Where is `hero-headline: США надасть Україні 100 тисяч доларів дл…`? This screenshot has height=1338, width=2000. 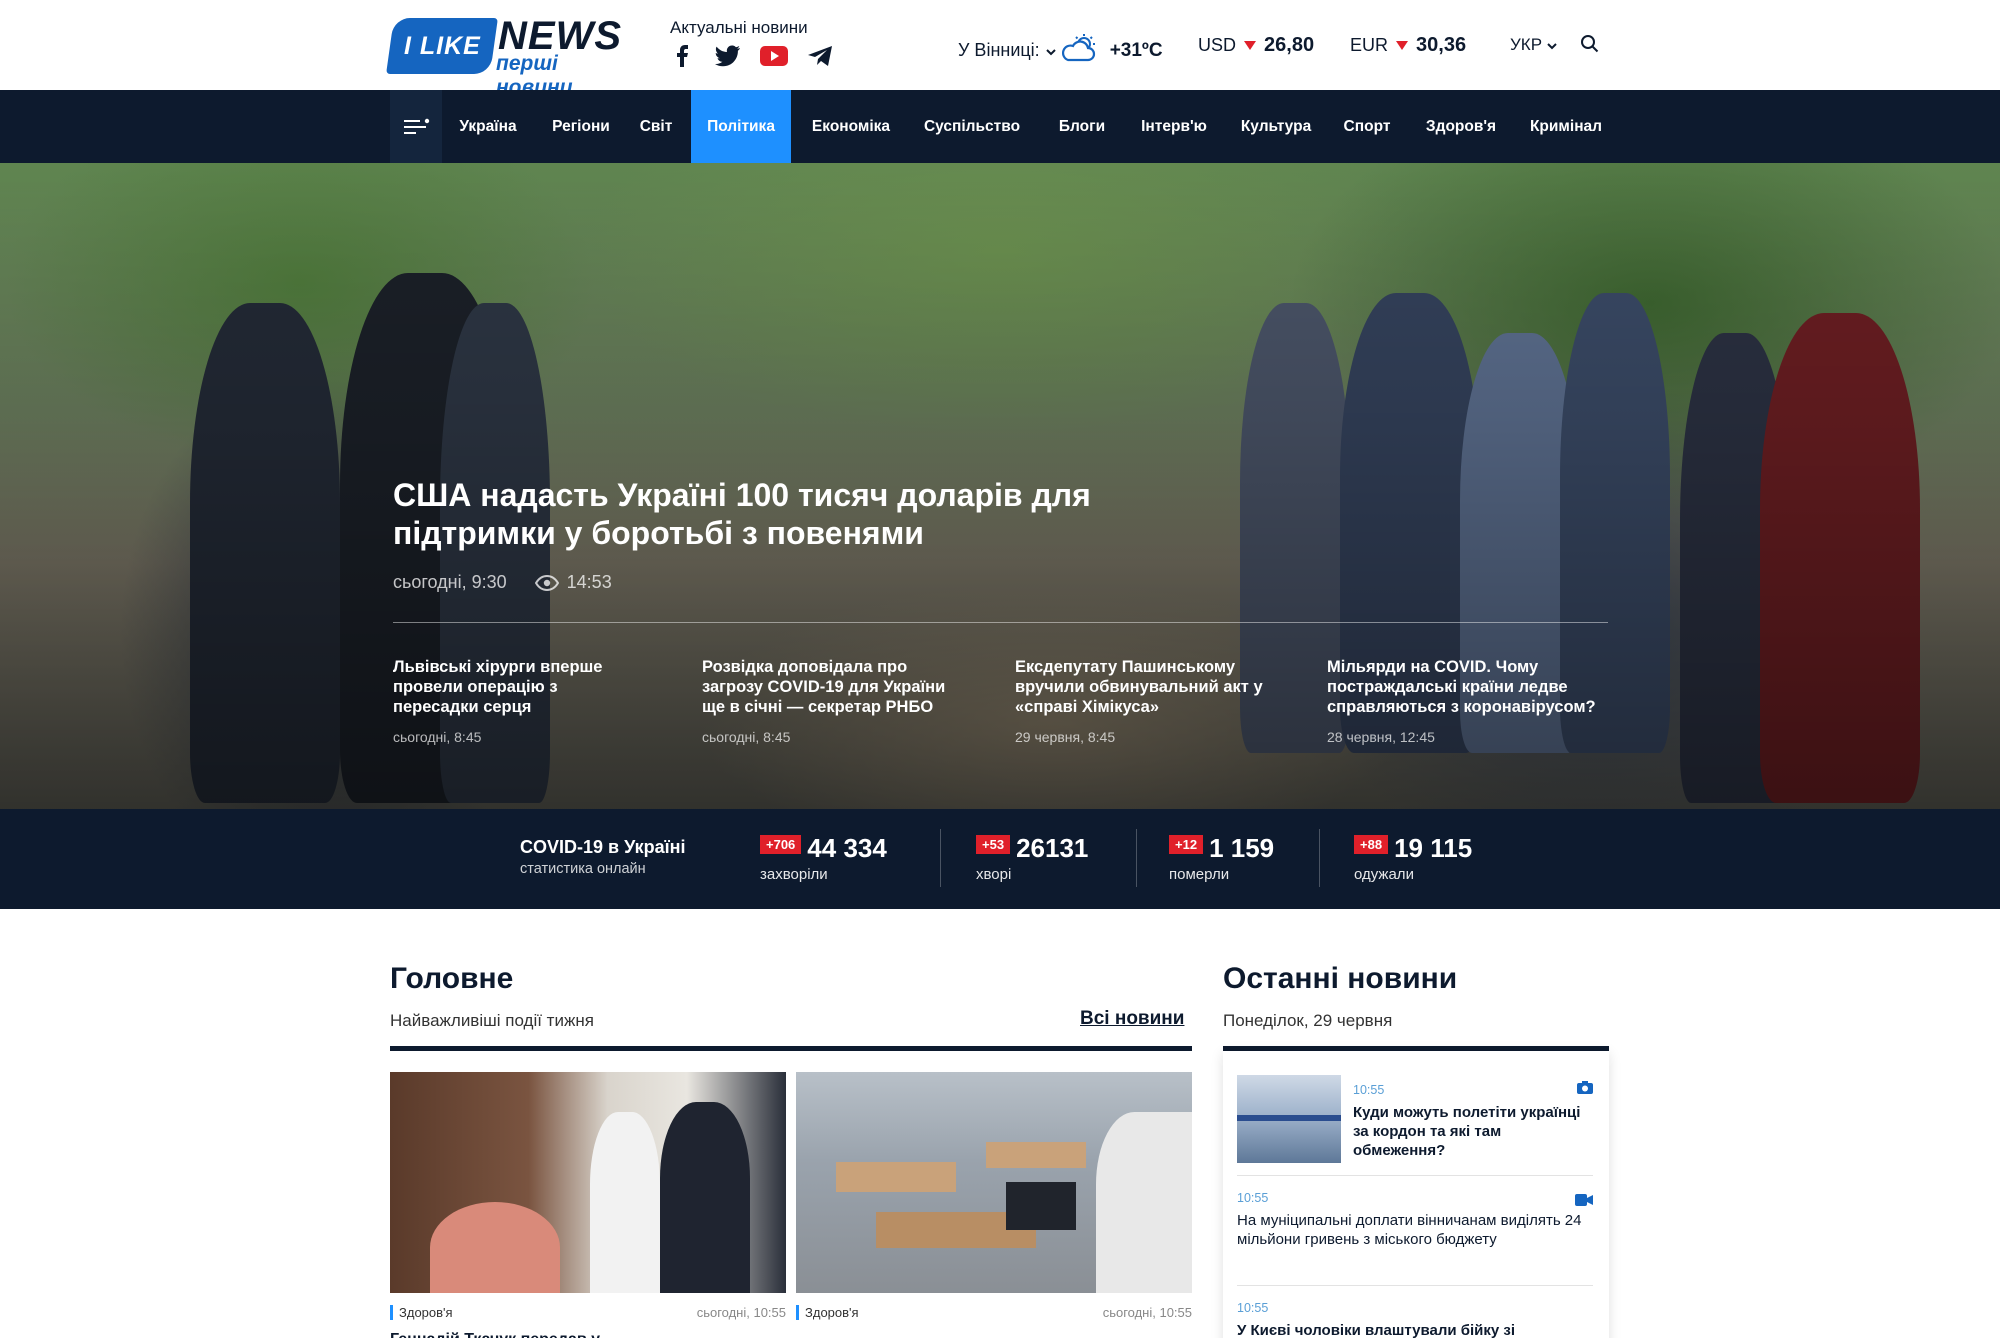 hero-headline: США надасть Україні 100 тисяч доларів дл… is located at coordinates (743, 514).